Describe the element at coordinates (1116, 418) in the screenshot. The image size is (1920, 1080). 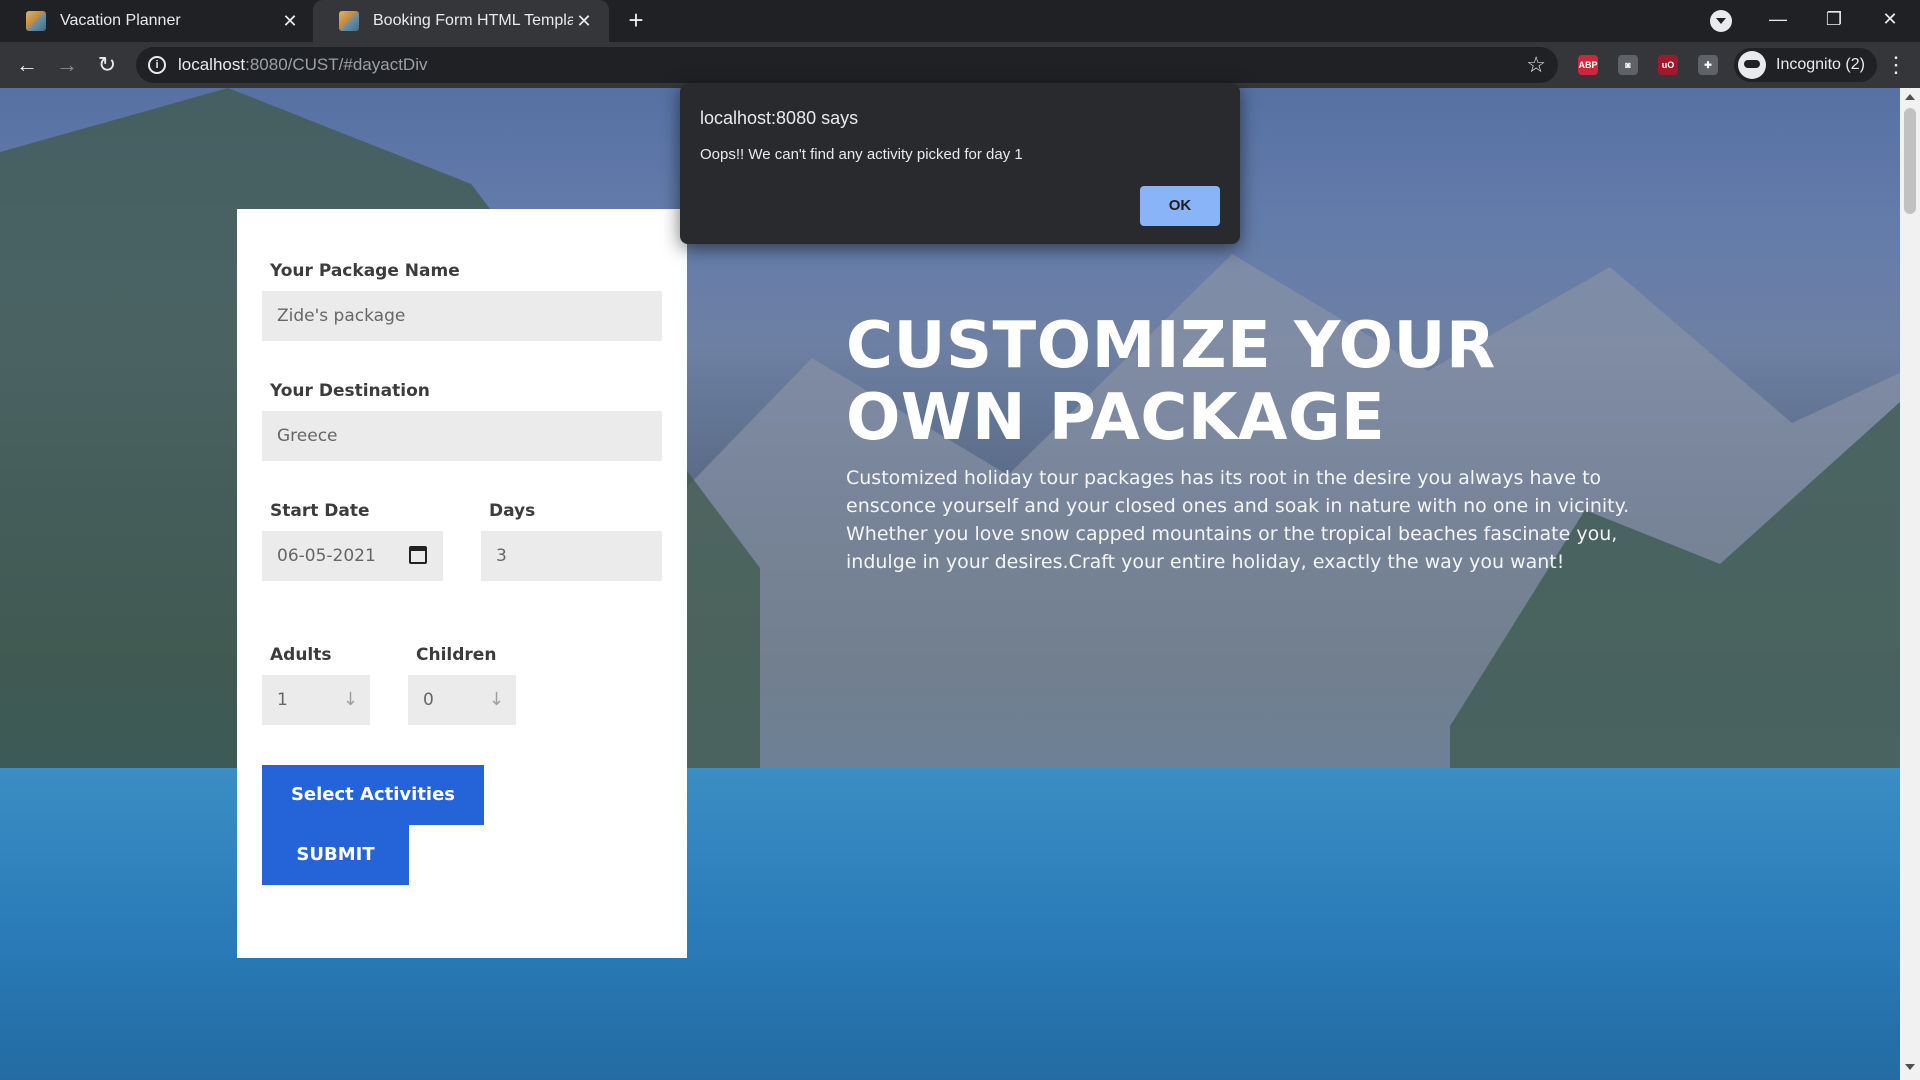
I see `hero-title-line-2: OWN PACKAGE` at that location.